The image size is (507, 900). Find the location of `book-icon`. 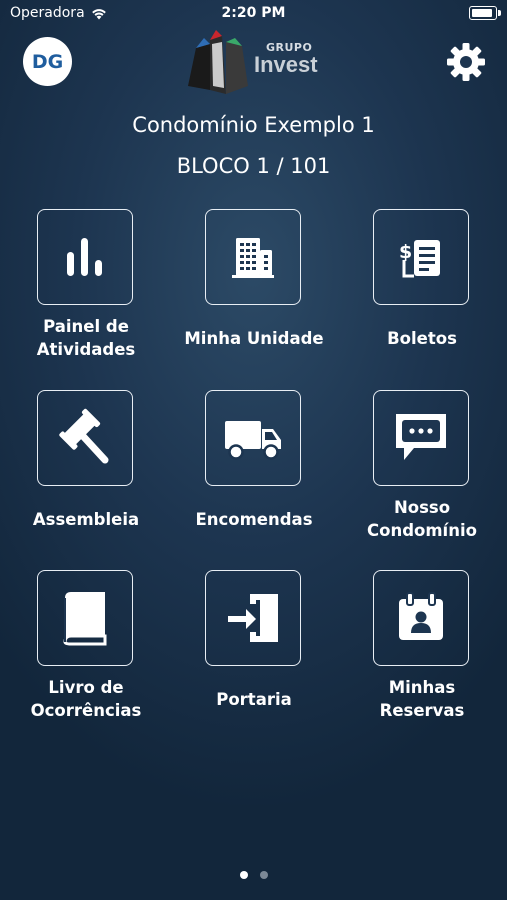

book-icon is located at coordinates (85, 619).